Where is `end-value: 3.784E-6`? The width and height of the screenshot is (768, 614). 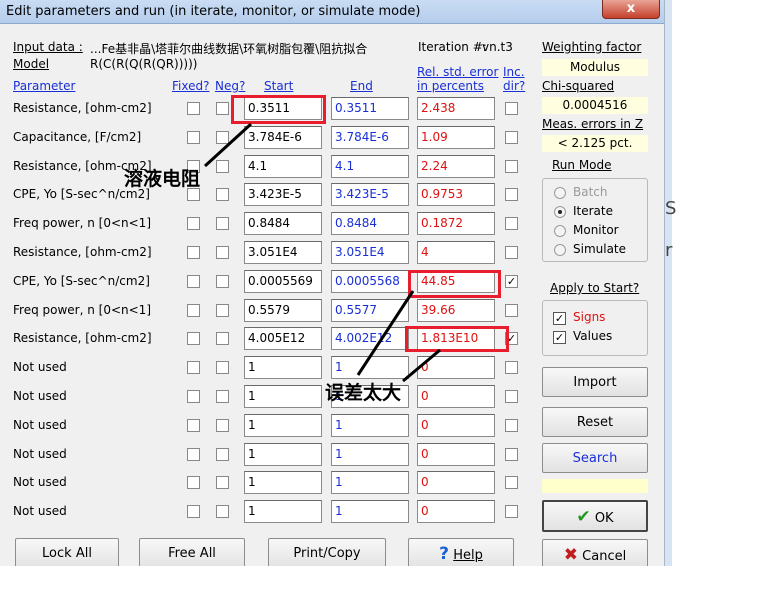 end-value: 3.784E-6 is located at coordinates (370, 137).